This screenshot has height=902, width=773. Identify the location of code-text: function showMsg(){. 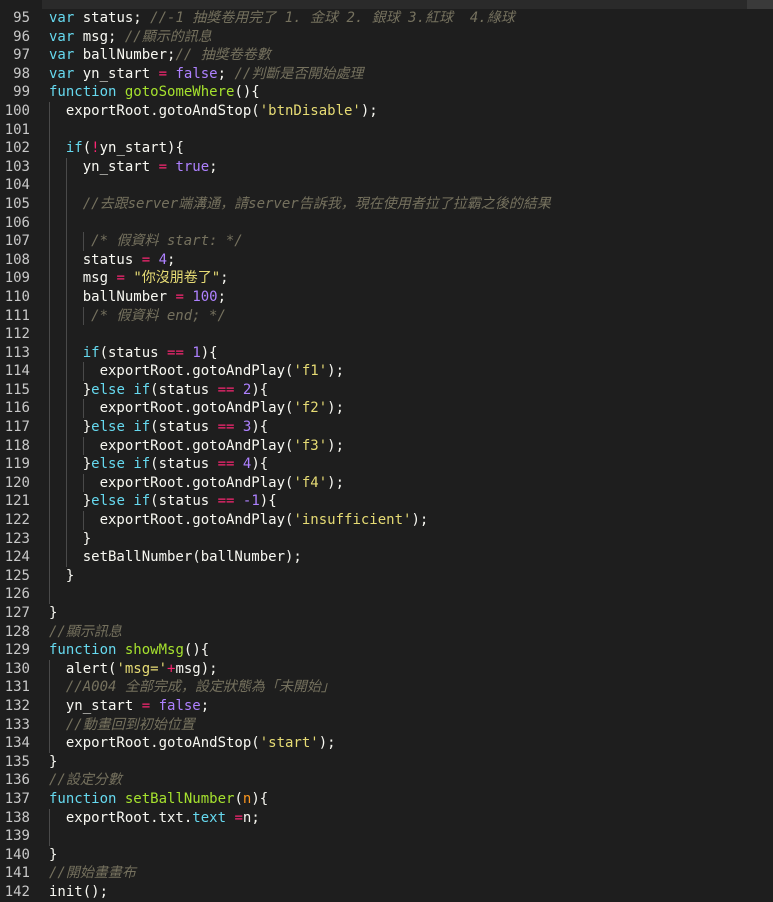
(129, 650).